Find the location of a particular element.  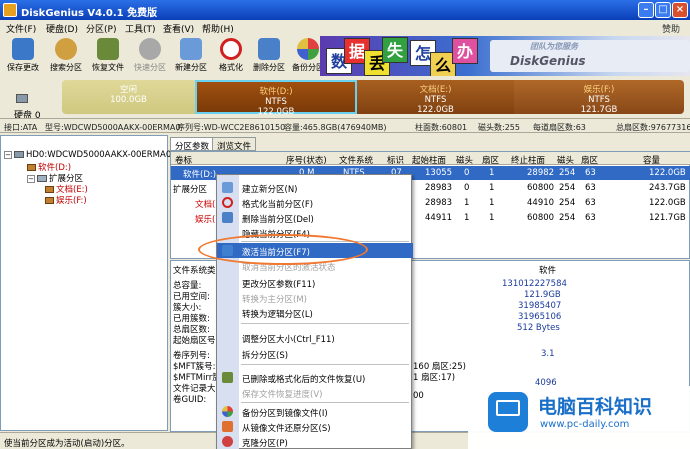

menu-item-restore-image: 从镜像文件还原分区(S) is located at coordinates (315, 426).